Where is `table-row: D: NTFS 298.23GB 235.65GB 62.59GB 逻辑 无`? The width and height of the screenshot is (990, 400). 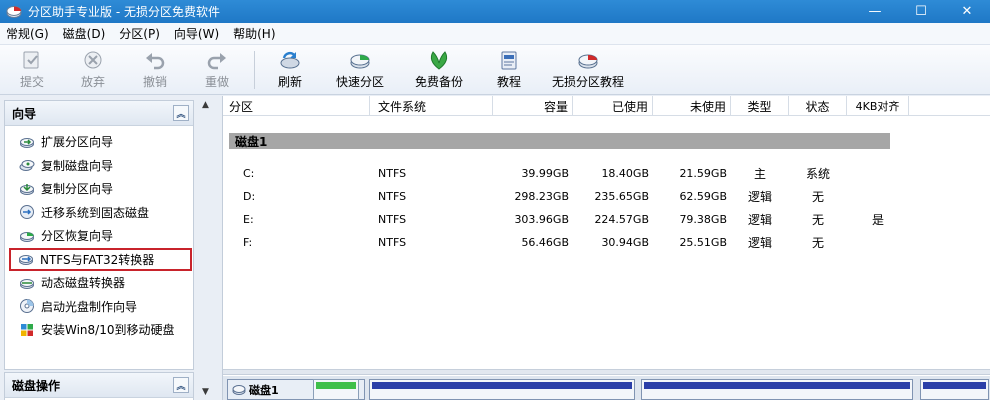
table-row: D: NTFS 298.23GB 235.65GB 62.59GB 逻辑 无 is located at coordinates (606, 196).